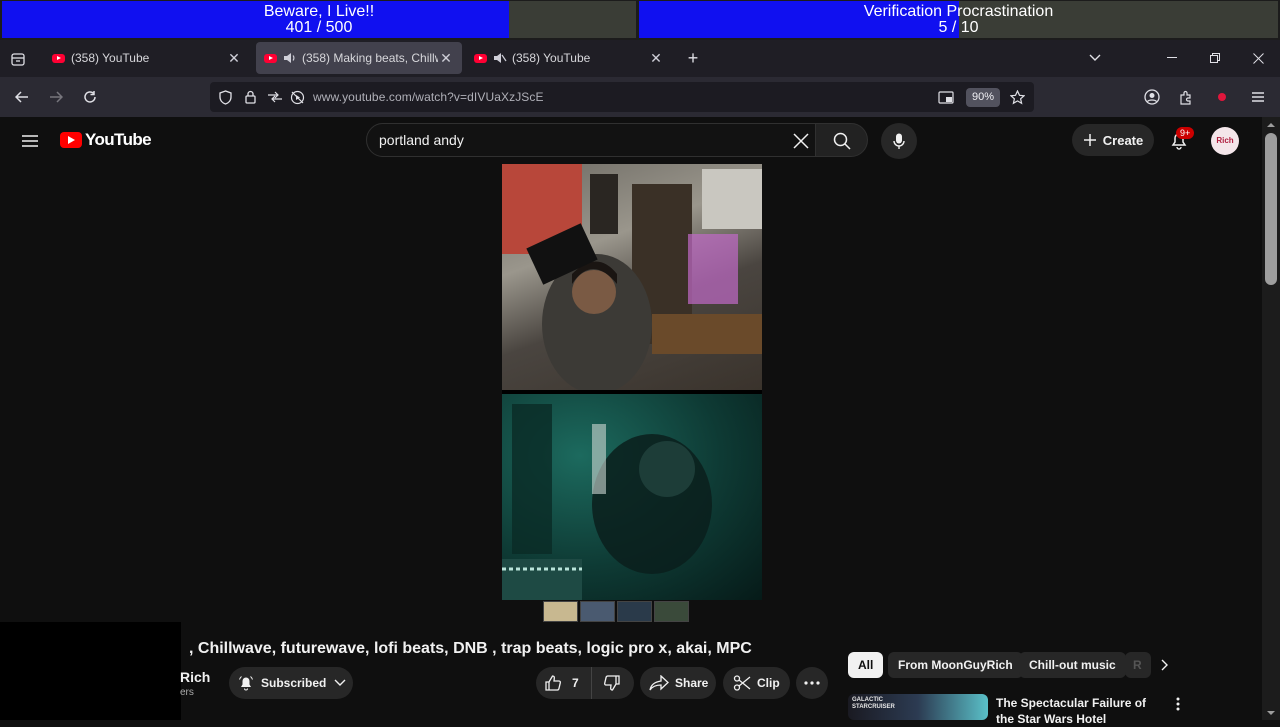  What do you see at coordinates (1123, 140) in the screenshot?
I see `create-label: Create` at bounding box center [1123, 140].